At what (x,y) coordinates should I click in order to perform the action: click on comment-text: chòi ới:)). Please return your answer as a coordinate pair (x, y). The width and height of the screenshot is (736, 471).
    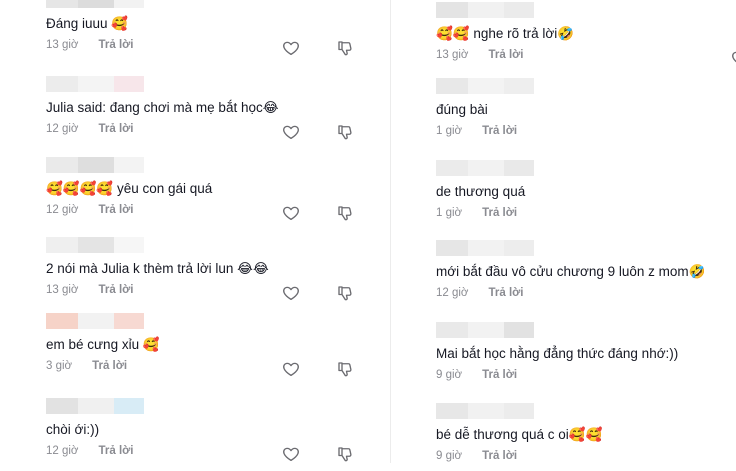
    Looking at the image, I should click on (73, 429).